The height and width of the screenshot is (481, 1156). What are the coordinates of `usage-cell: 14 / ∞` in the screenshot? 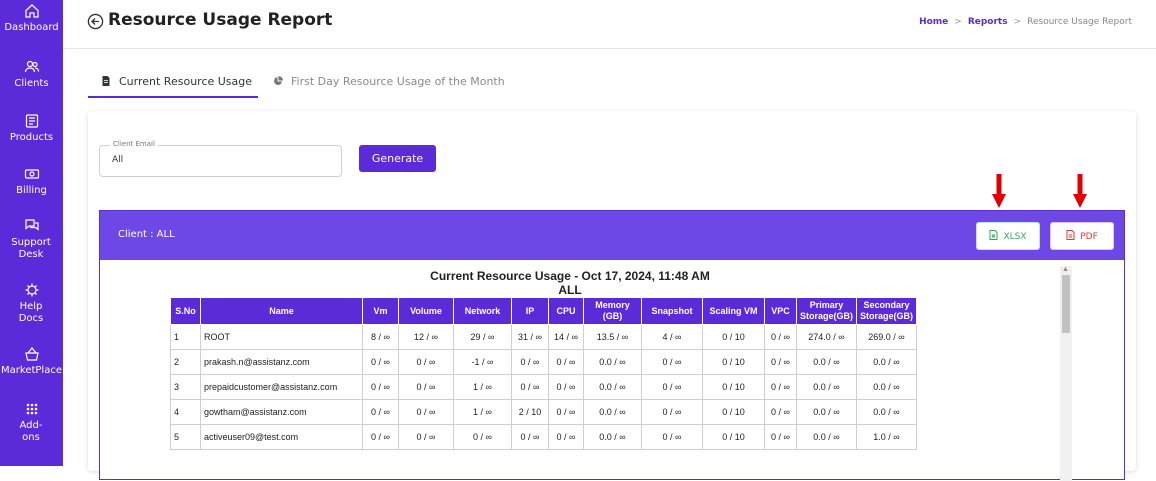 It's located at (566, 337).